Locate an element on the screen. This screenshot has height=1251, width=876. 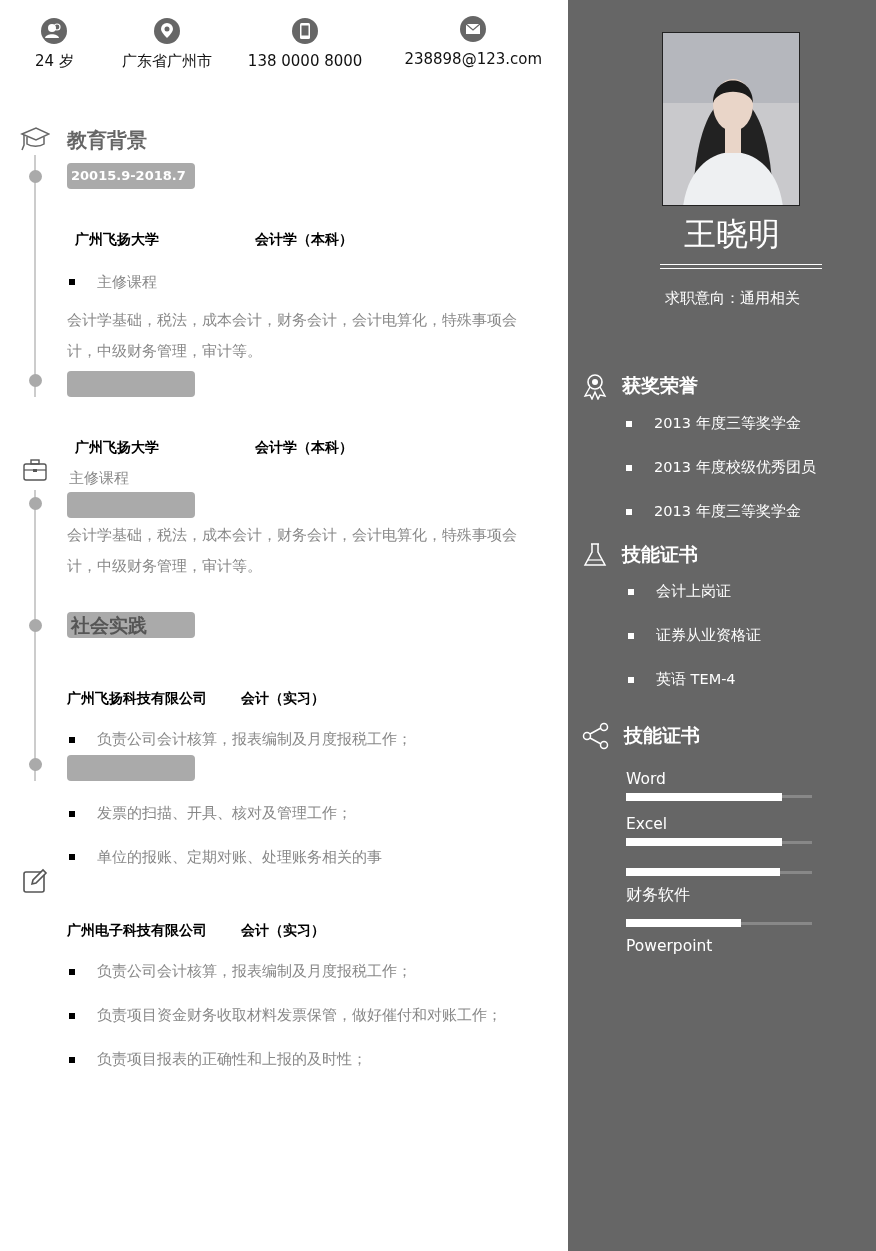
company-name: 广州飞扬科技有限公司 is located at coordinates (137, 698).